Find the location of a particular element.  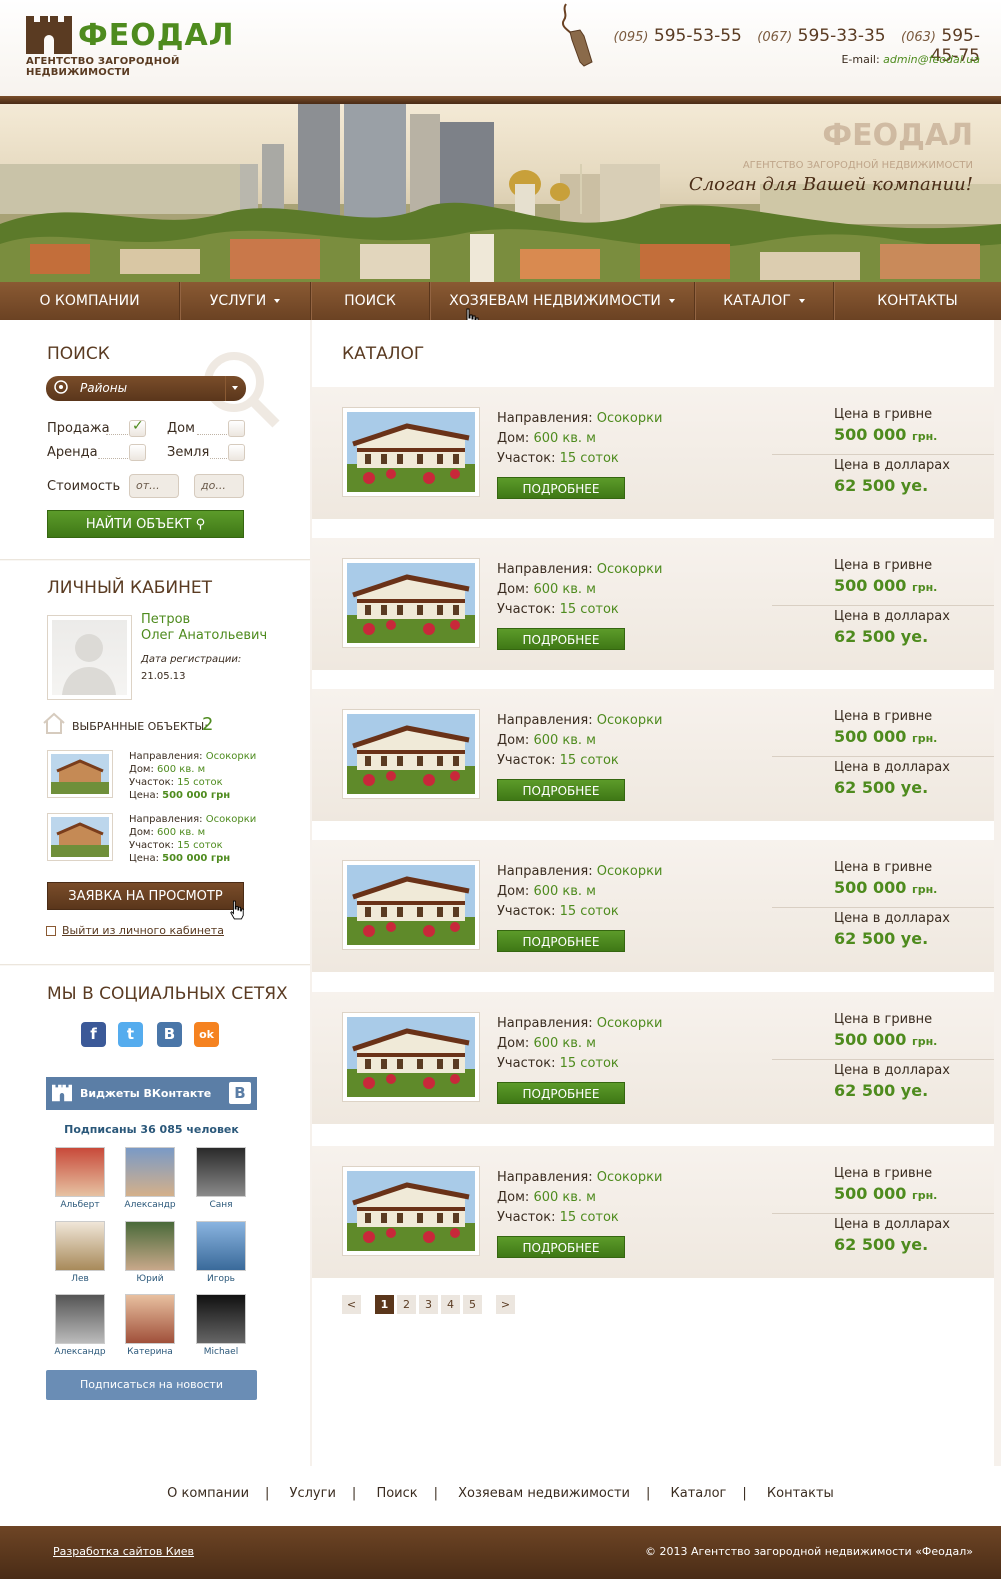

pager-prev: < is located at coordinates (351, 1304).